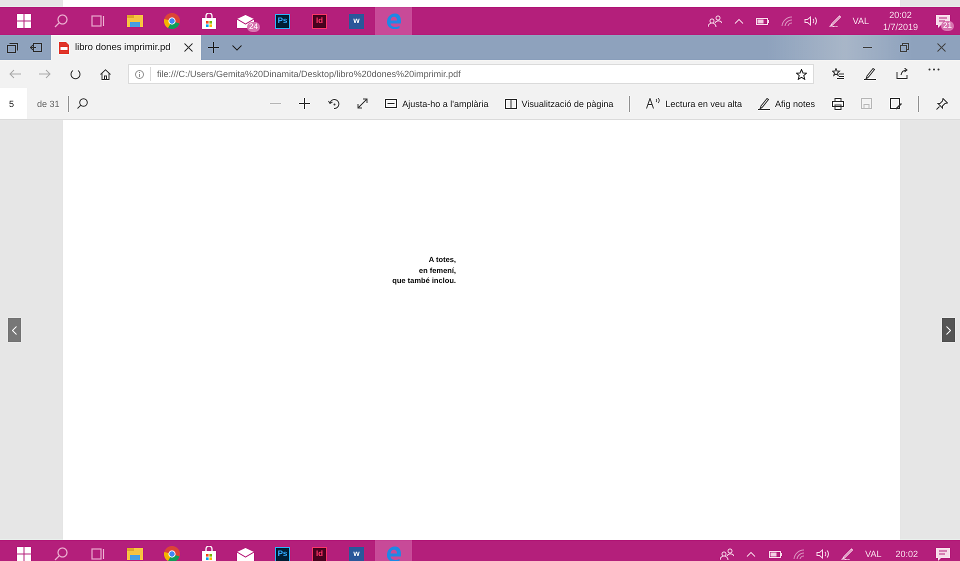 Image resolution: width=960 pixels, height=561 pixels. What do you see at coordinates (391, 103) in the screenshot?
I see `fit-width-icon` at bounding box center [391, 103].